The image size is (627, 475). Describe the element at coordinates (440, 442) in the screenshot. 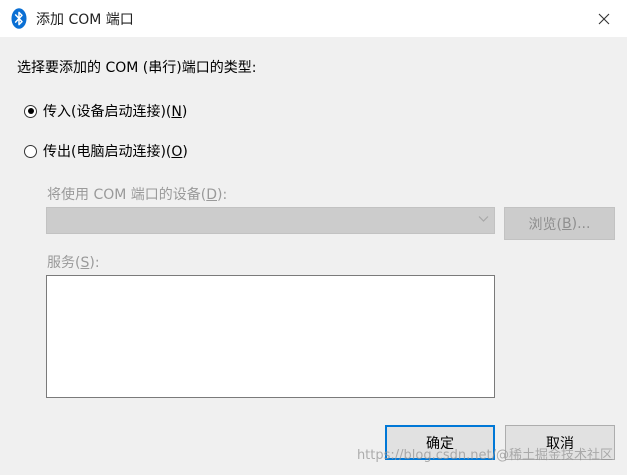

I see `ok-button: 确定` at that location.